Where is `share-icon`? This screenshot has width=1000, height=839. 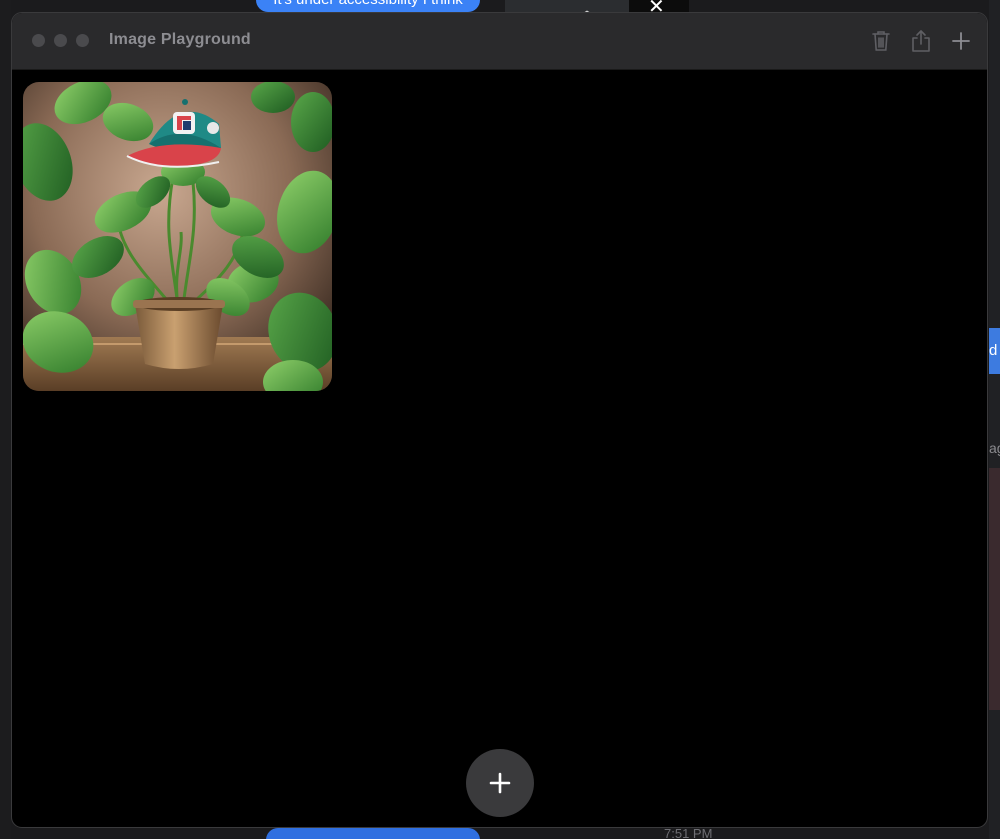 share-icon is located at coordinates (921, 41).